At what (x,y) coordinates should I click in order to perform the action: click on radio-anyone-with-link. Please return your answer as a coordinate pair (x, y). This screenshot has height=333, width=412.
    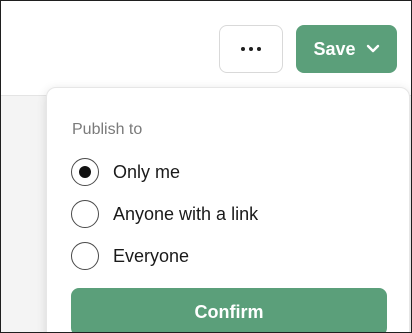
    Looking at the image, I should click on (85, 214).